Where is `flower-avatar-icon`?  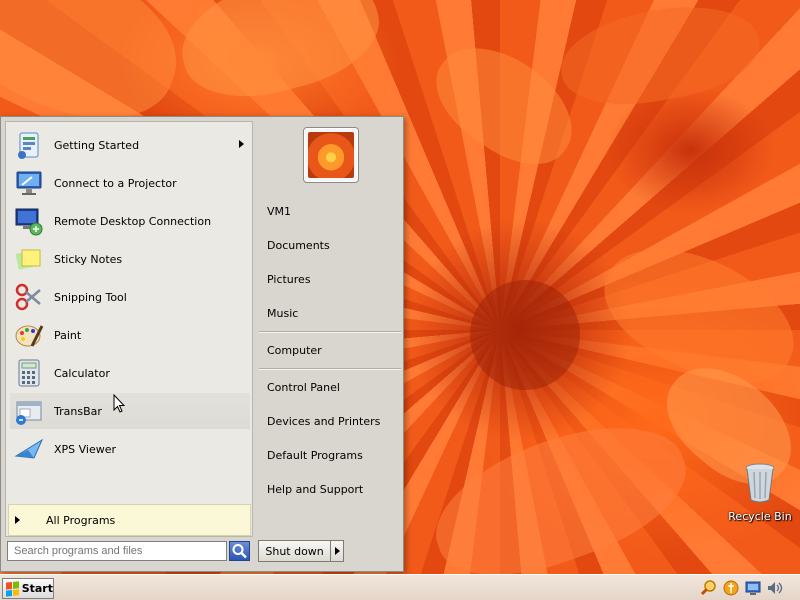
flower-avatar-icon is located at coordinates (331, 155).